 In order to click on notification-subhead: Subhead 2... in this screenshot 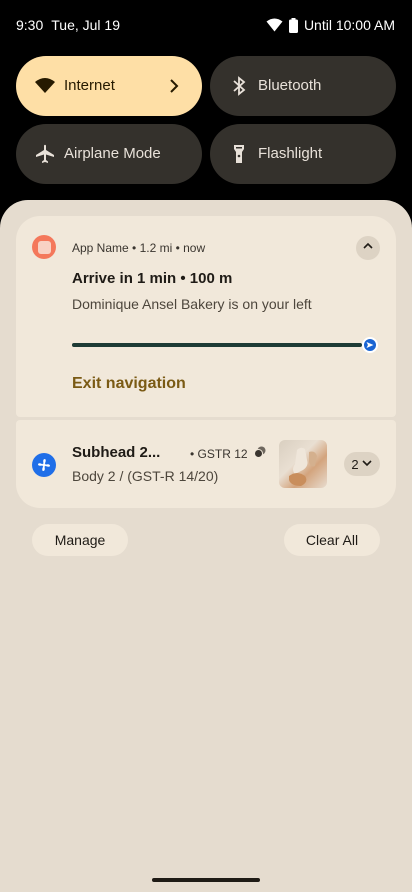, I will do `click(116, 452)`.